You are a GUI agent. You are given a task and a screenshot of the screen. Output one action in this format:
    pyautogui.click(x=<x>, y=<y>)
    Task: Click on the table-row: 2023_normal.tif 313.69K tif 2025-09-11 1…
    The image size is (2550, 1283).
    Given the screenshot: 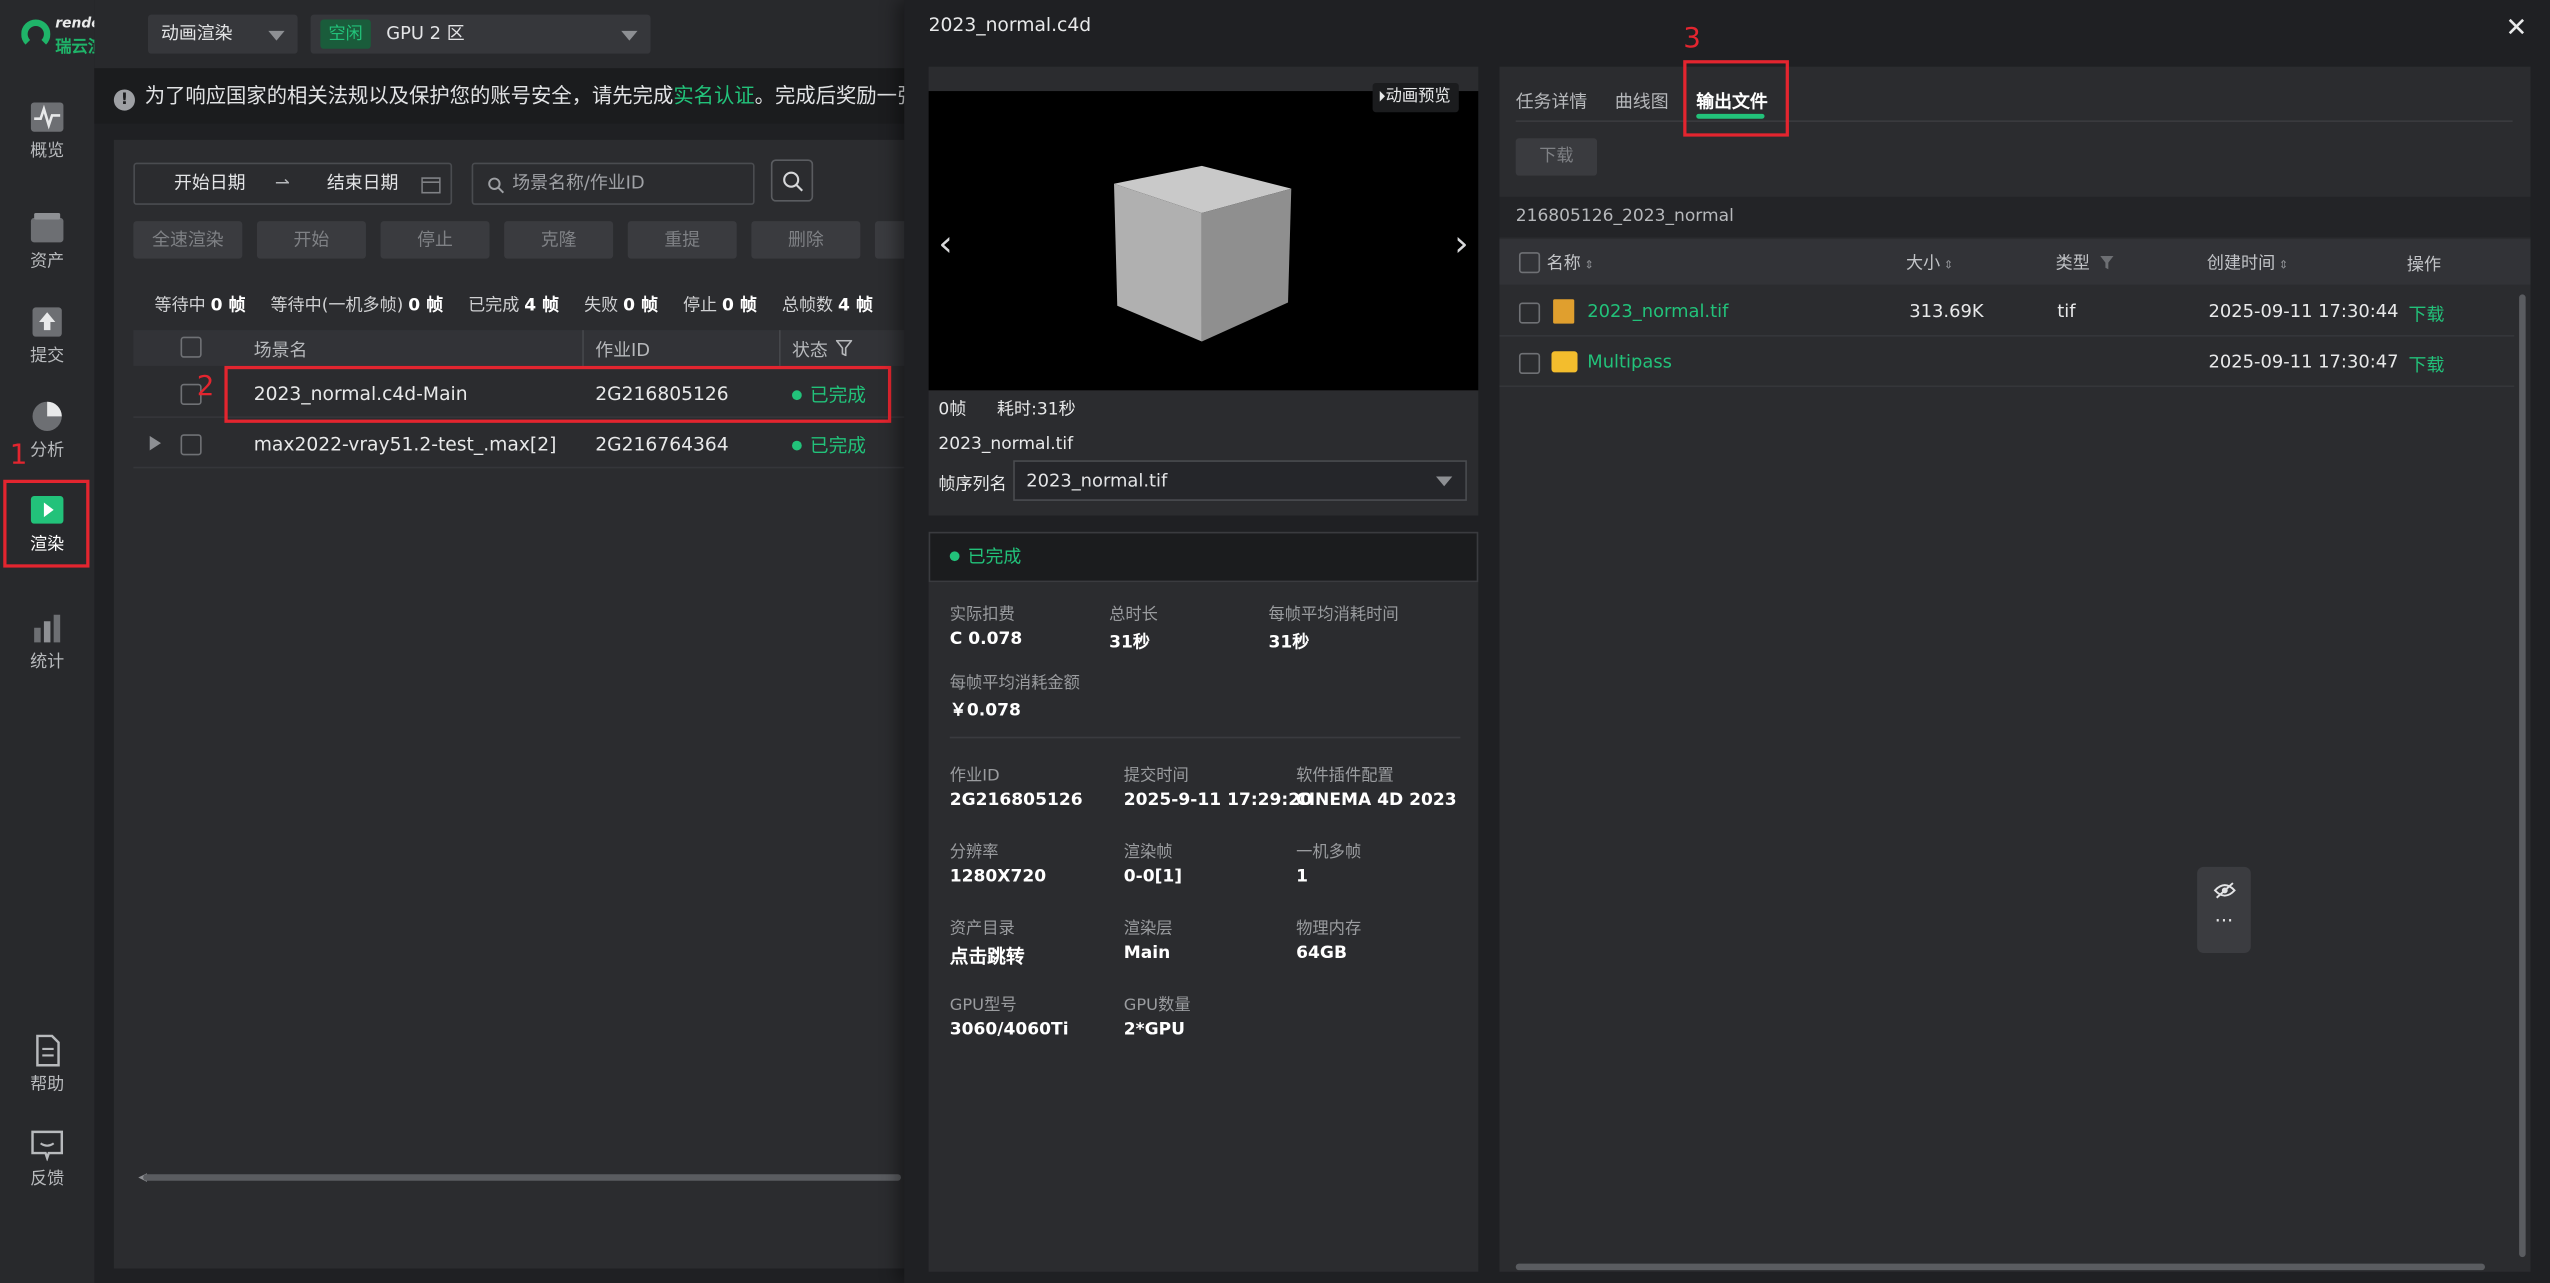 What is the action you would take?
    pyautogui.click(x=2007, y=312)
    